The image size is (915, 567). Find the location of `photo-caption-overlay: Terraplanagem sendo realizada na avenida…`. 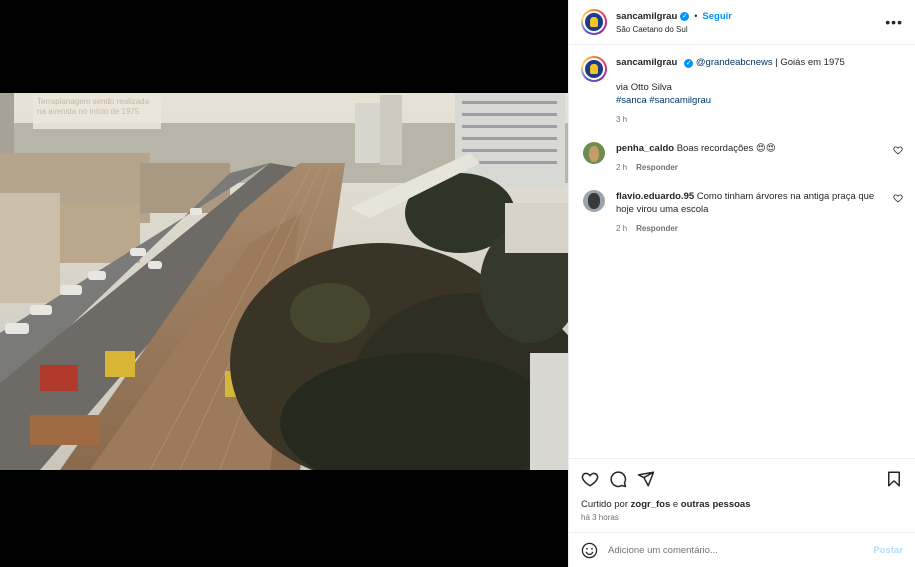

photo-caption-overlay: Terraplanagem sendo realizada na avenida… is located at coordinates (97, 112).